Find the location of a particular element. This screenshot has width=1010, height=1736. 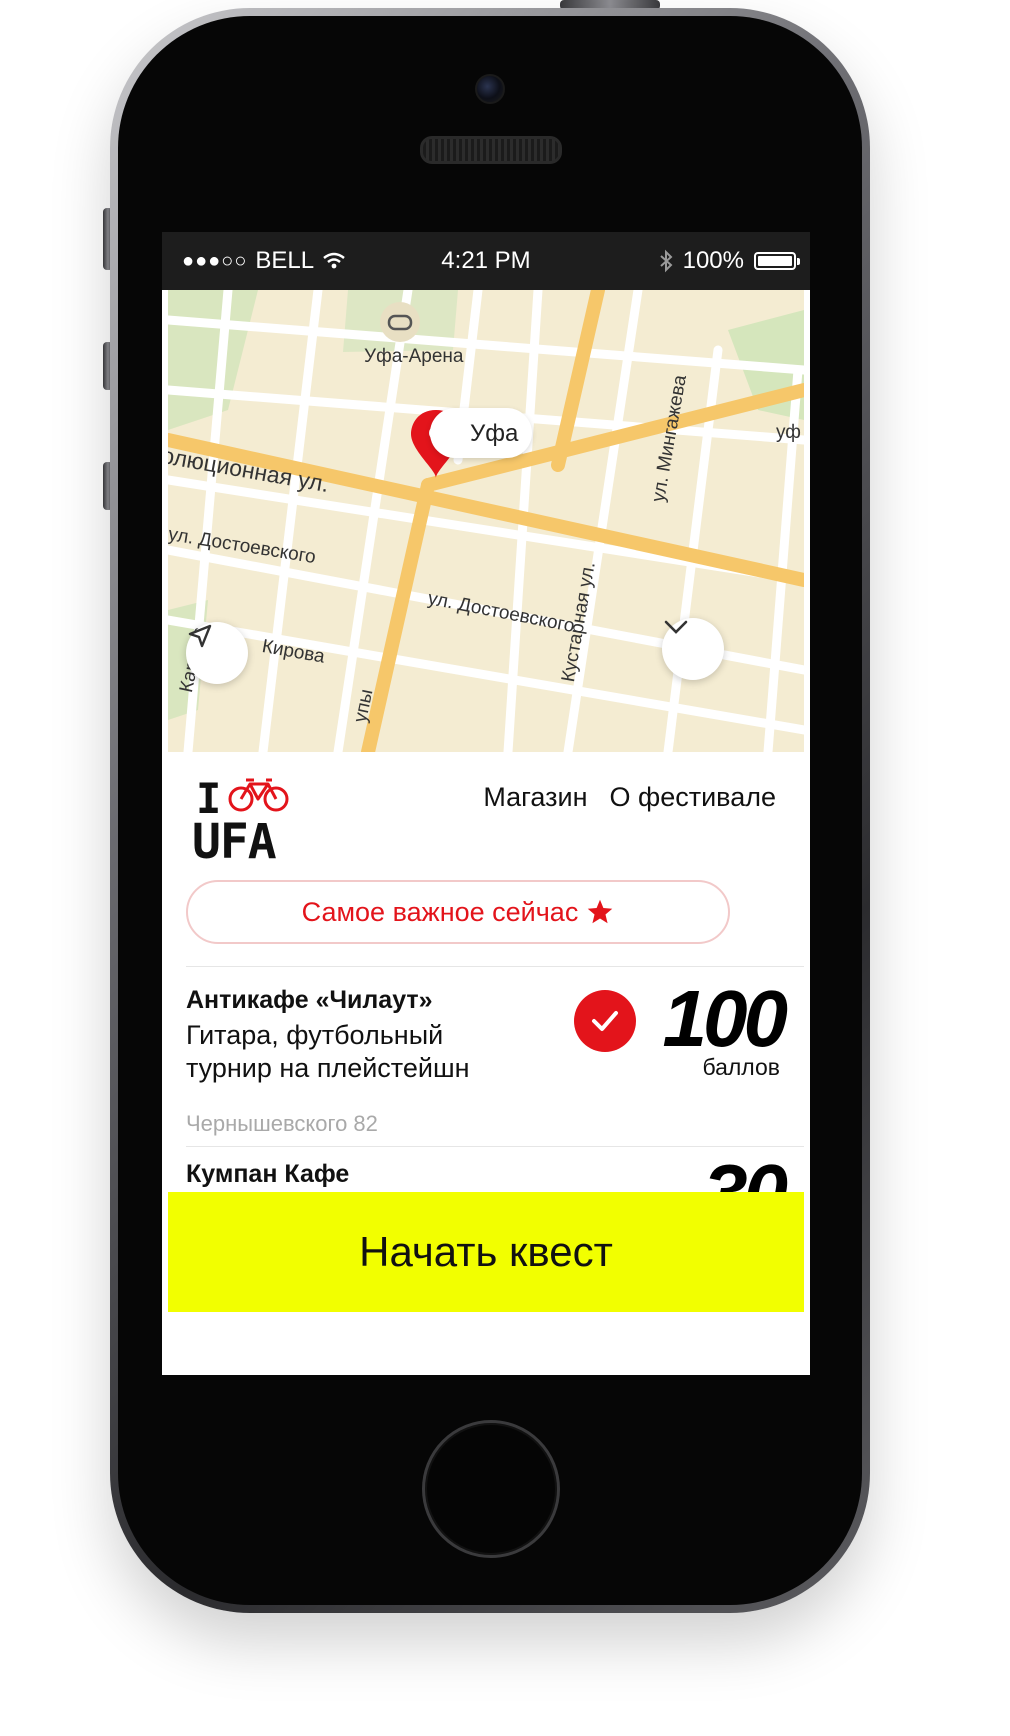

important-now-label: Самое важное сейчас is located at coordinates (440, 911).